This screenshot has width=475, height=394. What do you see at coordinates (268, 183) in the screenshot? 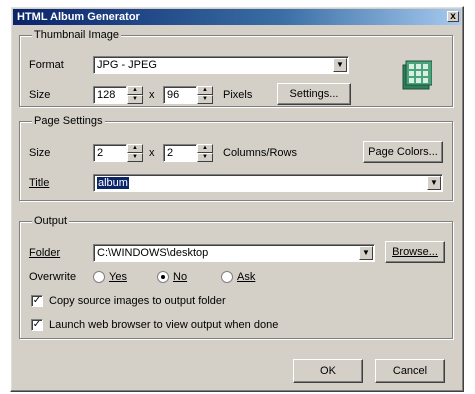
I see `title-combo: album ▼` at bounding box center [268, 183].